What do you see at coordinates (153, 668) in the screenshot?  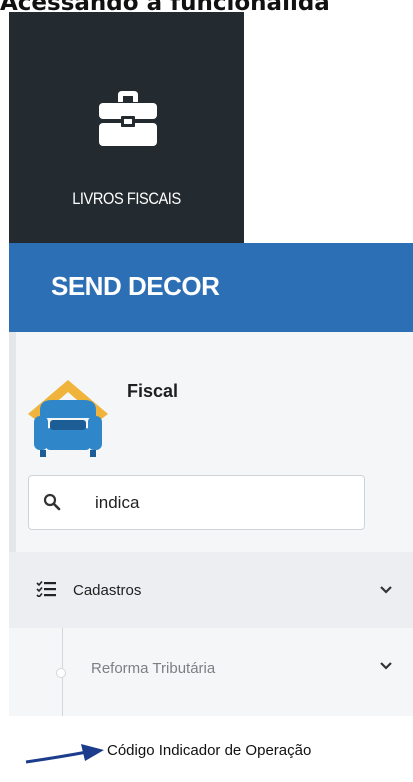 I see `submenu-reforma-tributaria: Reforma Tributária` at bounding box center [153, 668].